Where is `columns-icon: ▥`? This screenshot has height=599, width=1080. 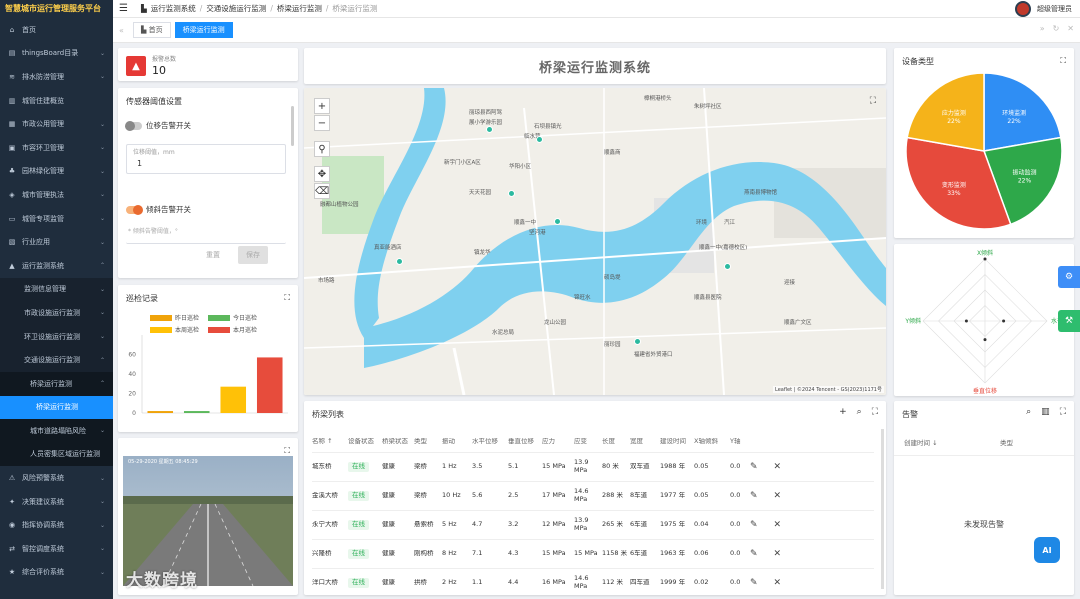
columns-icon: ▥ is located at coordinates (1045, 412).